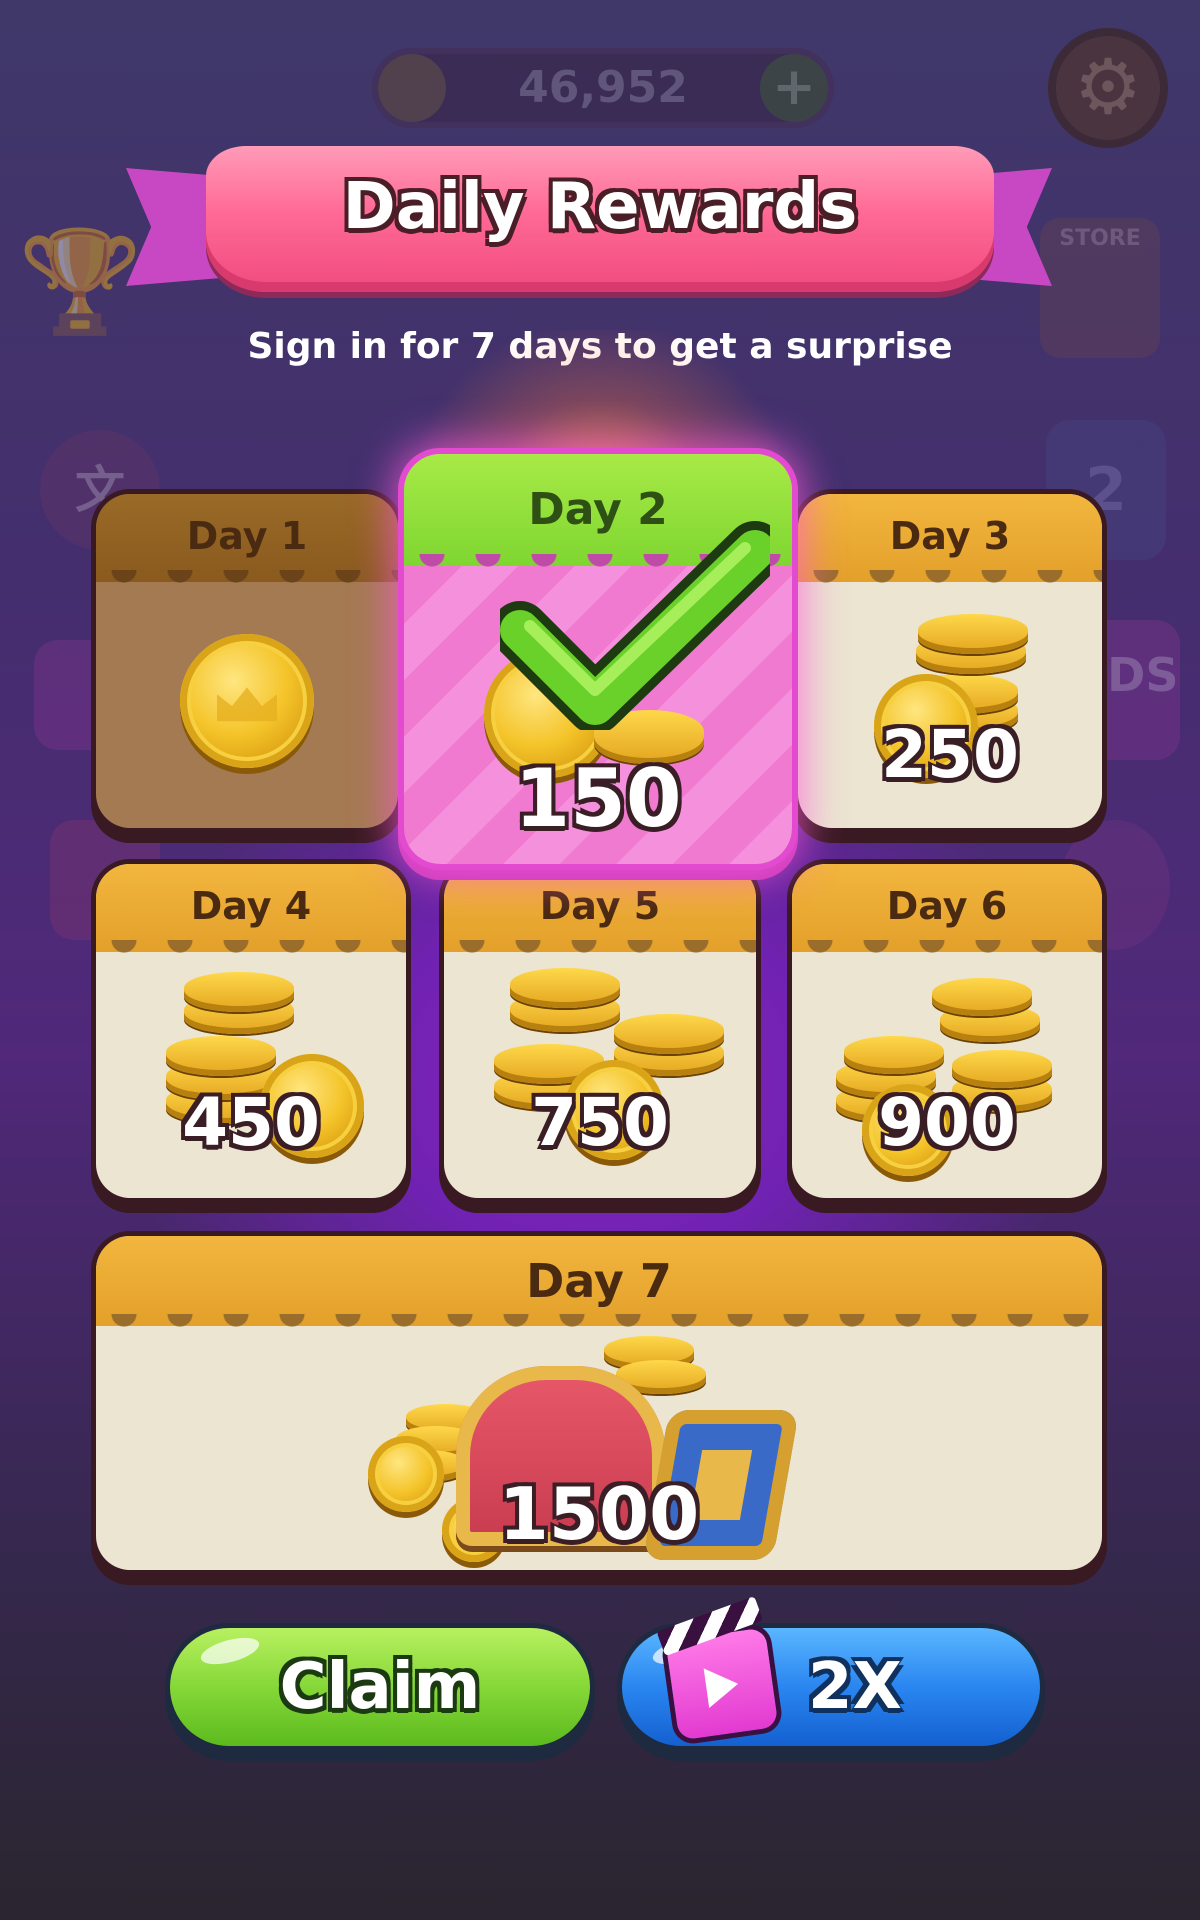 The height and width of the screenshot is (1920, 1200). Describe the element at coordinates (603, 88) in the screenshot. I see `coin-balance-bar: 46,952 +` at that location.